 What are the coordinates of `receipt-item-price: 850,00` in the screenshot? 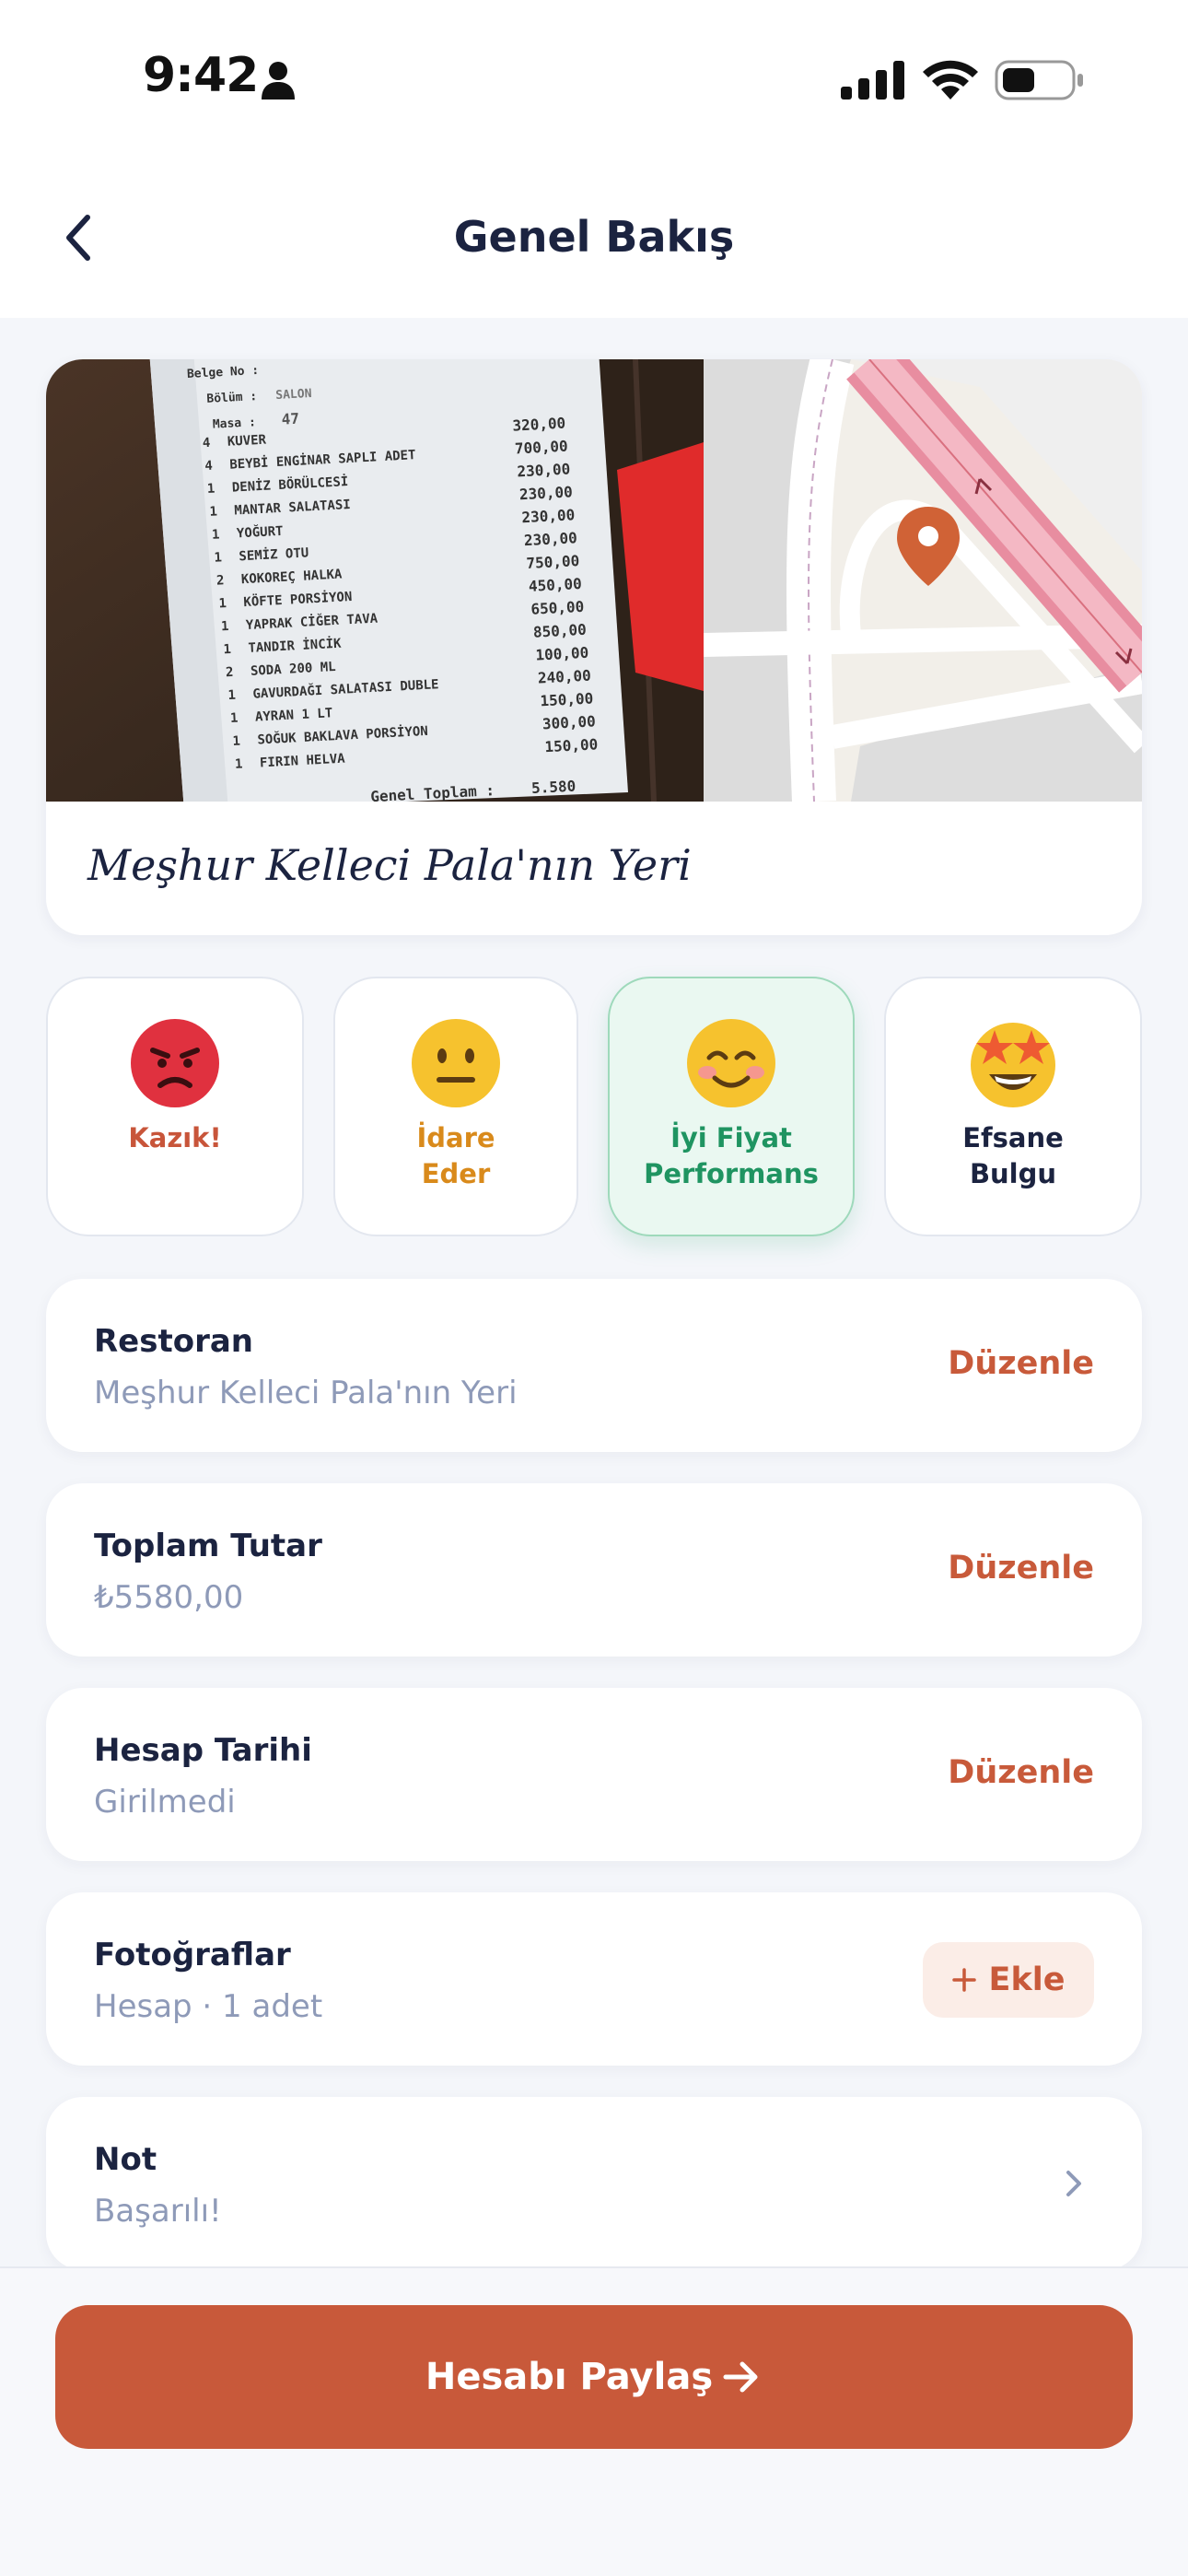 It's located at (559, 631).